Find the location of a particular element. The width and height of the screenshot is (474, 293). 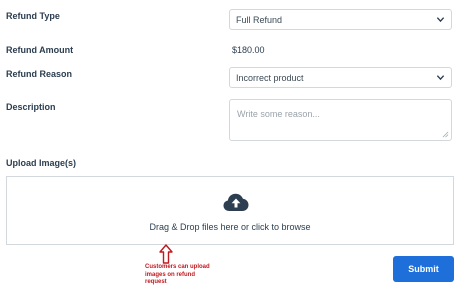

refund-amount-value: $180.00 is located at coordinates (248, 50).